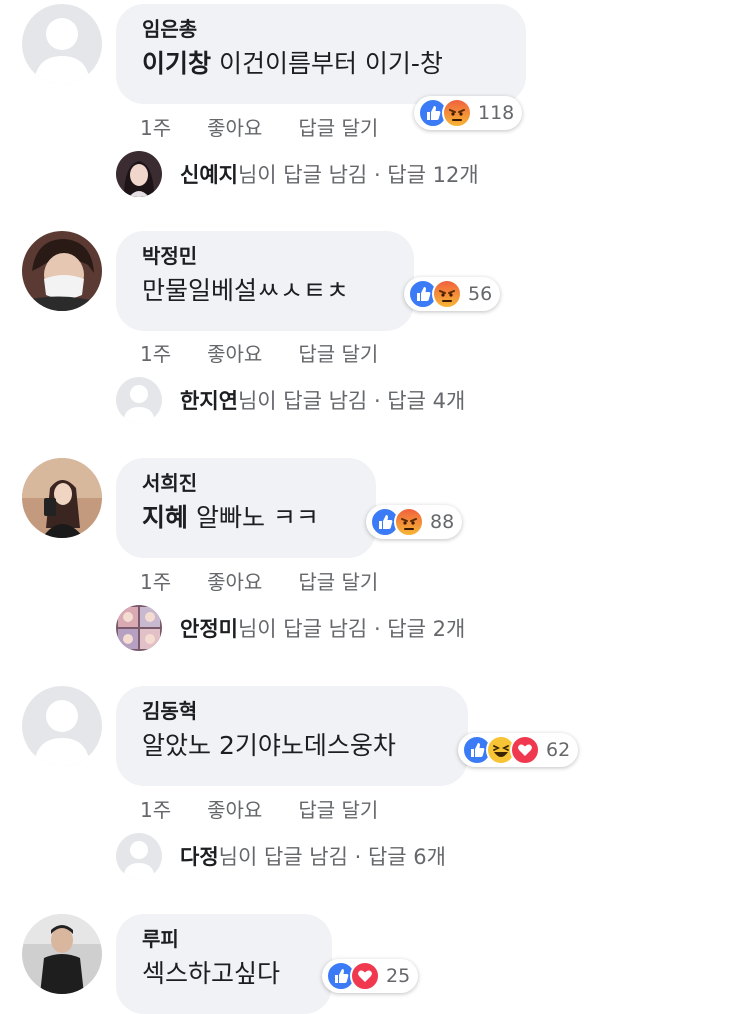 The height and width of the screenshot is (1014, 750). I want to click on comment-author: 루피, so click(224, 939).